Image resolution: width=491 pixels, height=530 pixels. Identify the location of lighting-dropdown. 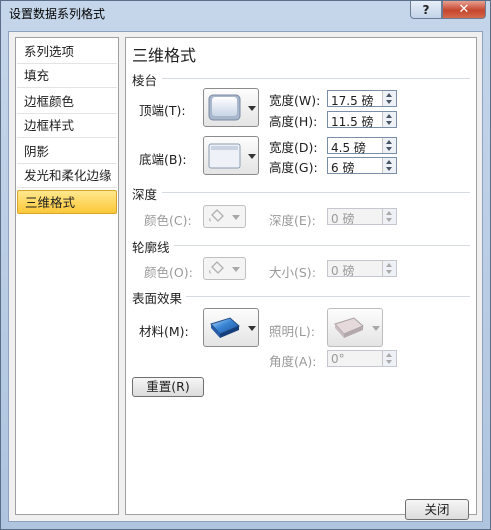
(355, 327).